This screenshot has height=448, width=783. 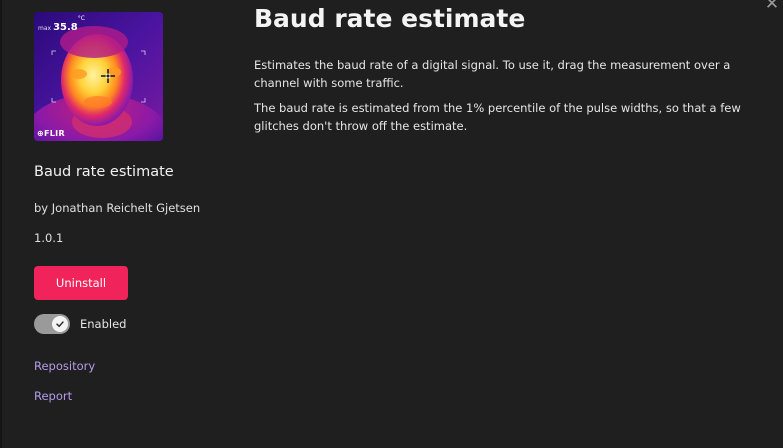 What do you see at coordinates (49, 238) in the screenshot?
I see `plugin-version: 1.0.1` at bounding box center [49, 238].